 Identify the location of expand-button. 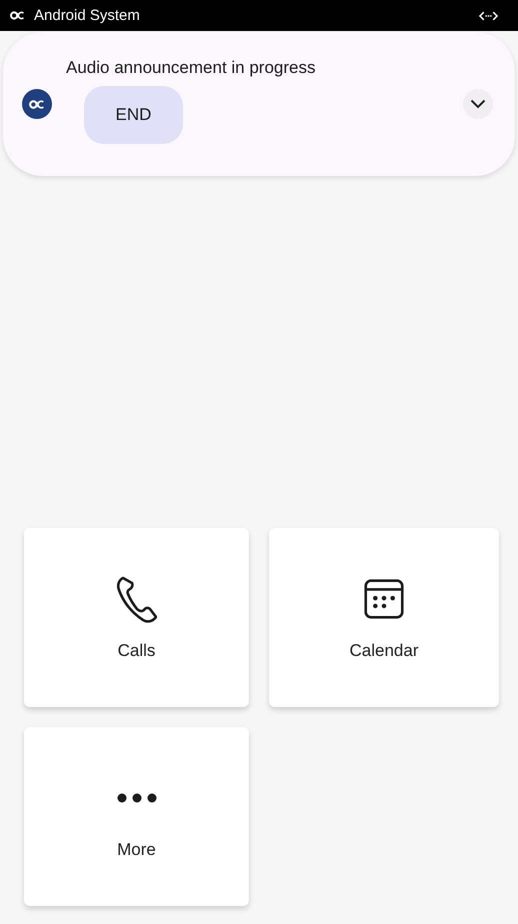
(478, 104).